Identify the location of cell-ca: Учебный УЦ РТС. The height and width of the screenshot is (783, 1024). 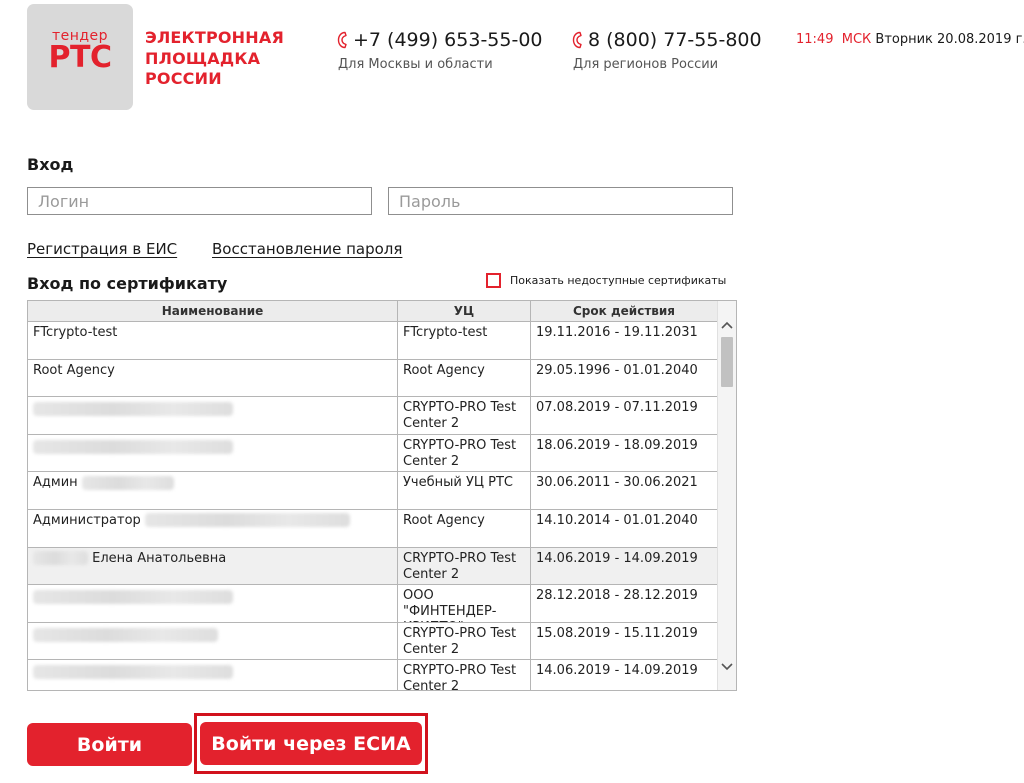
(464, 490).